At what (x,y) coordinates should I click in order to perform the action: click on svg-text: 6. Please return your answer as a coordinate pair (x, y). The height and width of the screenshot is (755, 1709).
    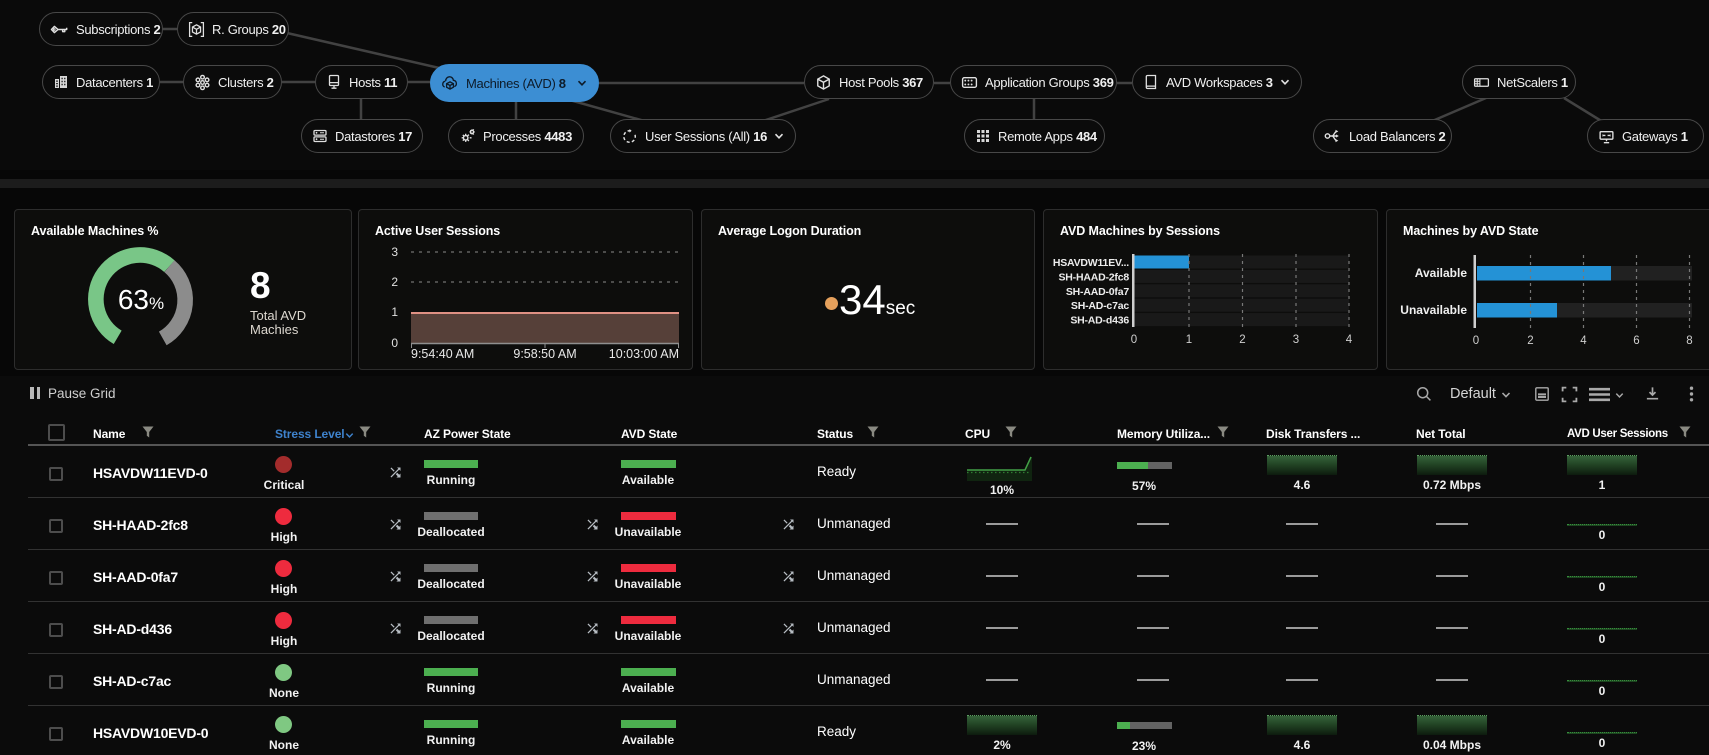
    Looking at the image, I should click on (1636, 341).